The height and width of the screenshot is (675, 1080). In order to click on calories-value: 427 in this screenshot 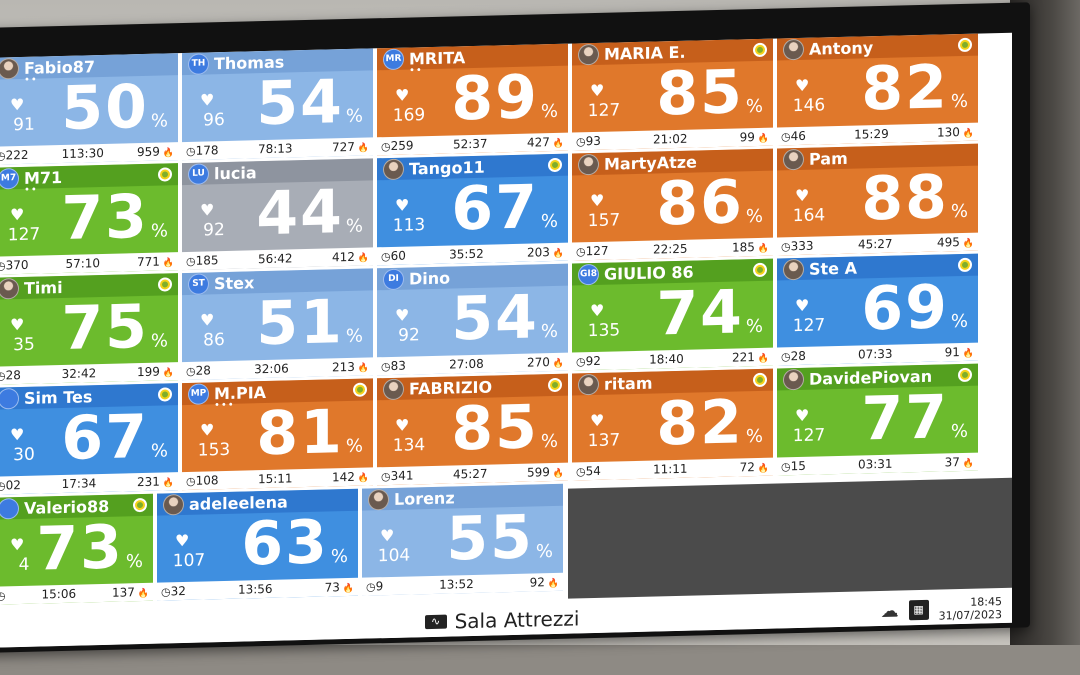, I will do `click(545, 142)`.